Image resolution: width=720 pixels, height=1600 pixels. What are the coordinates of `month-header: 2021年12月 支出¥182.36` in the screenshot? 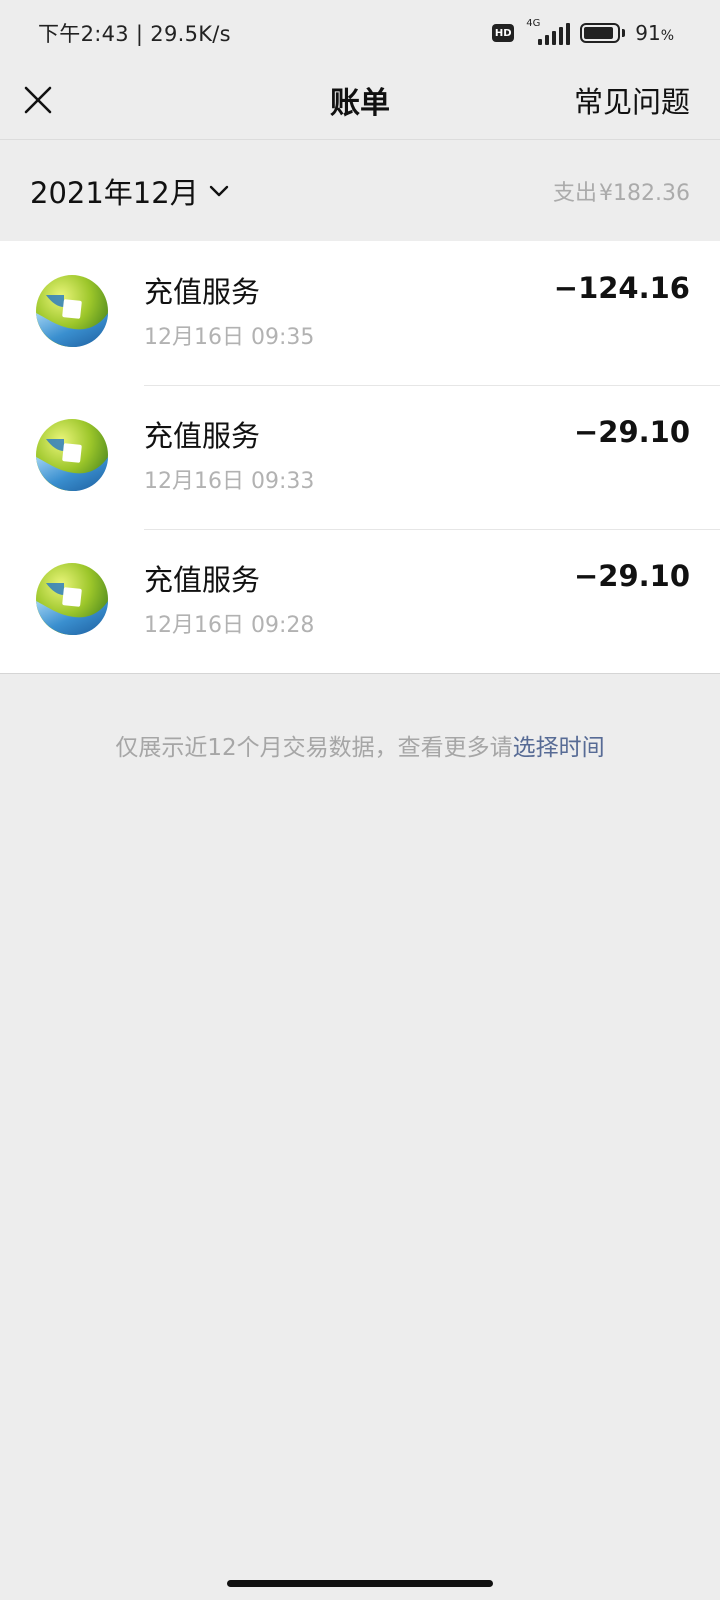 It's located at (360, 191).